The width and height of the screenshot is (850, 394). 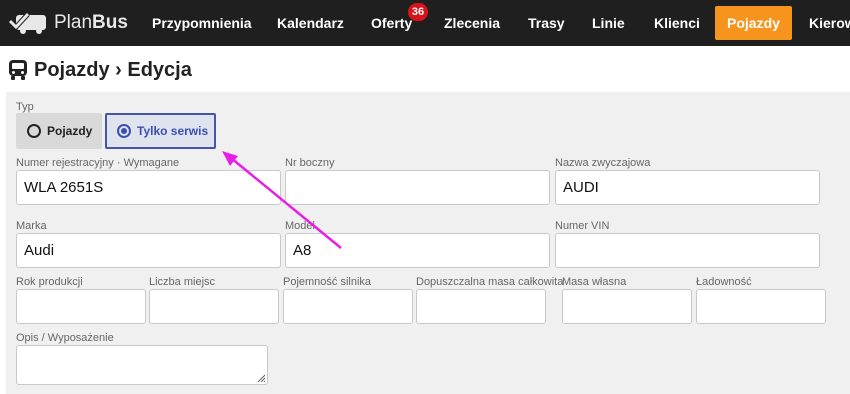 What do you see at coordinates (148, 187) in the screenshot?
I see `registration-input: WLA 2651S` at bounding box center [148, 187].